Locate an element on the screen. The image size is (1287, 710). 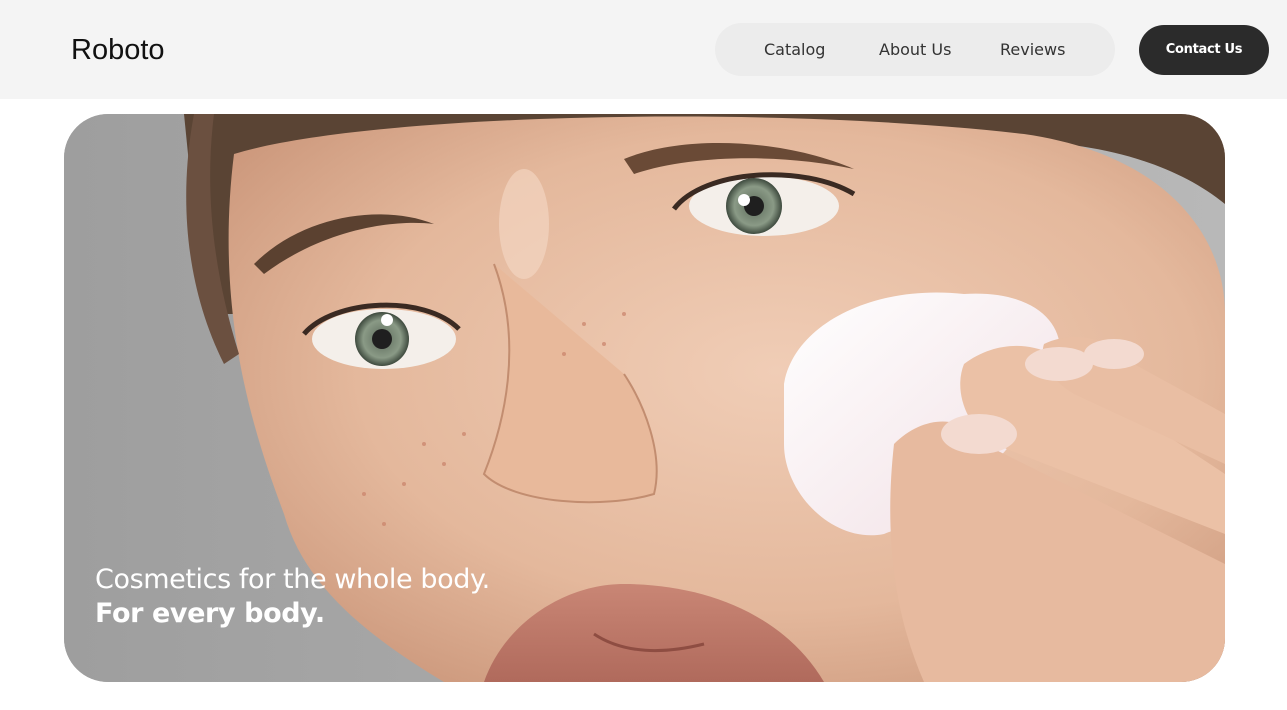
main-nav: Catalog About Us Reviews is located at coordinates (915, 49).